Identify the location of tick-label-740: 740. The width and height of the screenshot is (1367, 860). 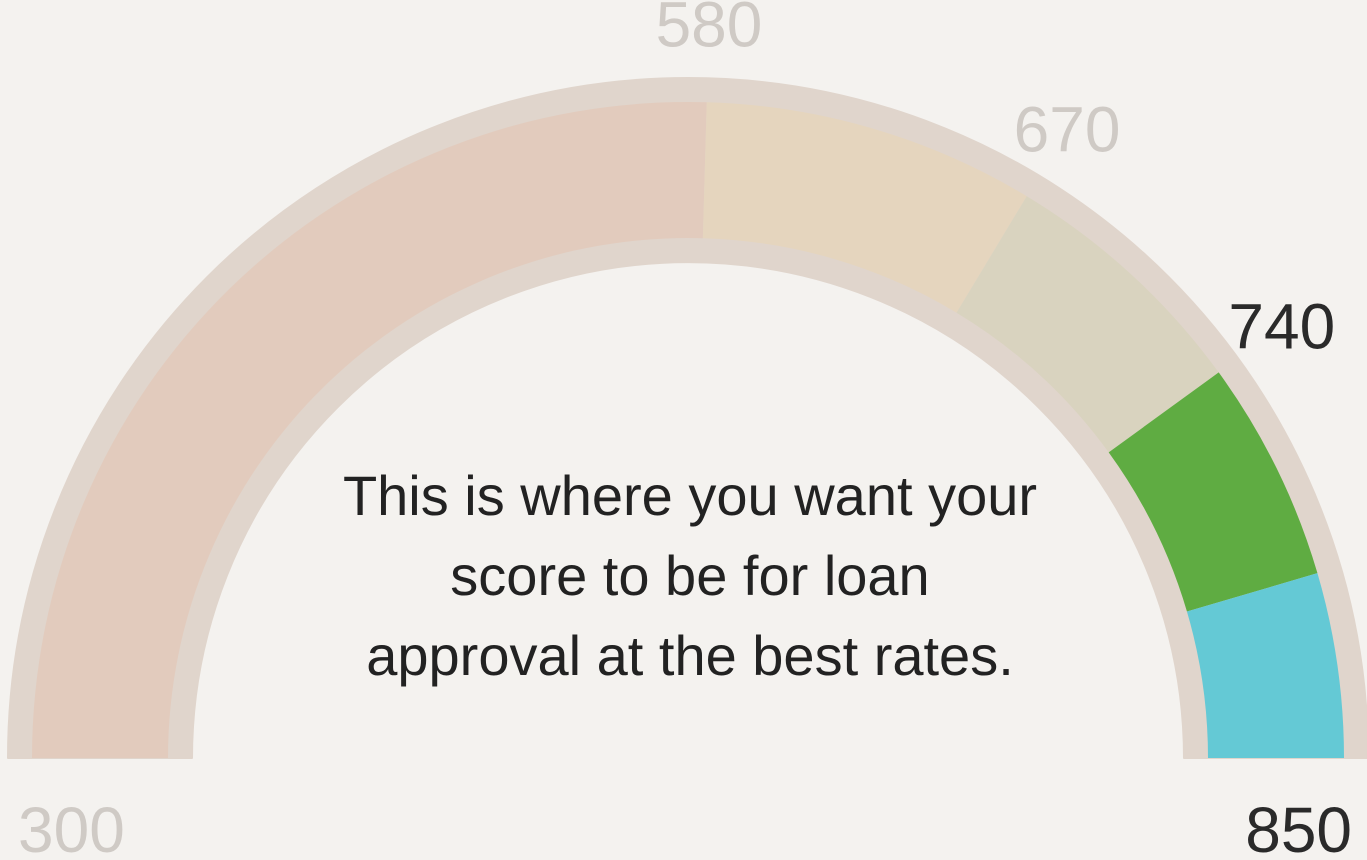
(1281, 327).